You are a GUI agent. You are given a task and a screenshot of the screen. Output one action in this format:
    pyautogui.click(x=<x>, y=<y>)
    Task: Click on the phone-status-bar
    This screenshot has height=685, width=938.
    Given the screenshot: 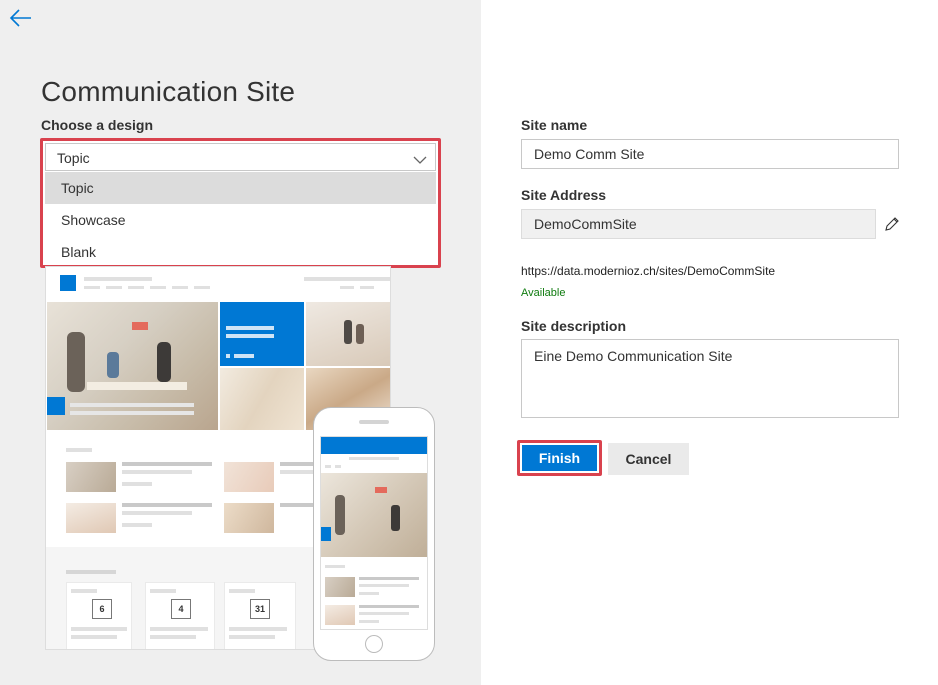 What is the action you would take?
    pyautogui.click(x=374, y=440)
    